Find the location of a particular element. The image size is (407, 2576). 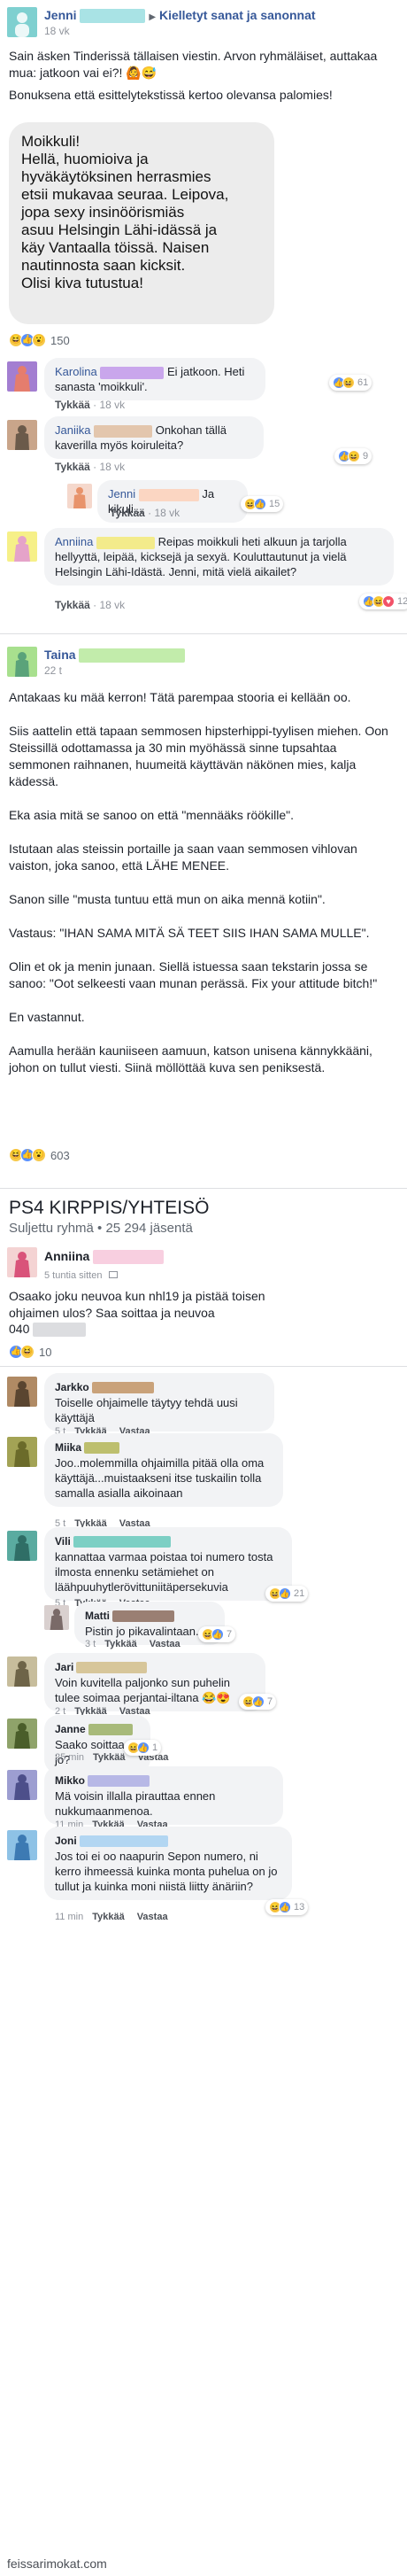

comment-author: Janiika is located at coordinates (72, 430).